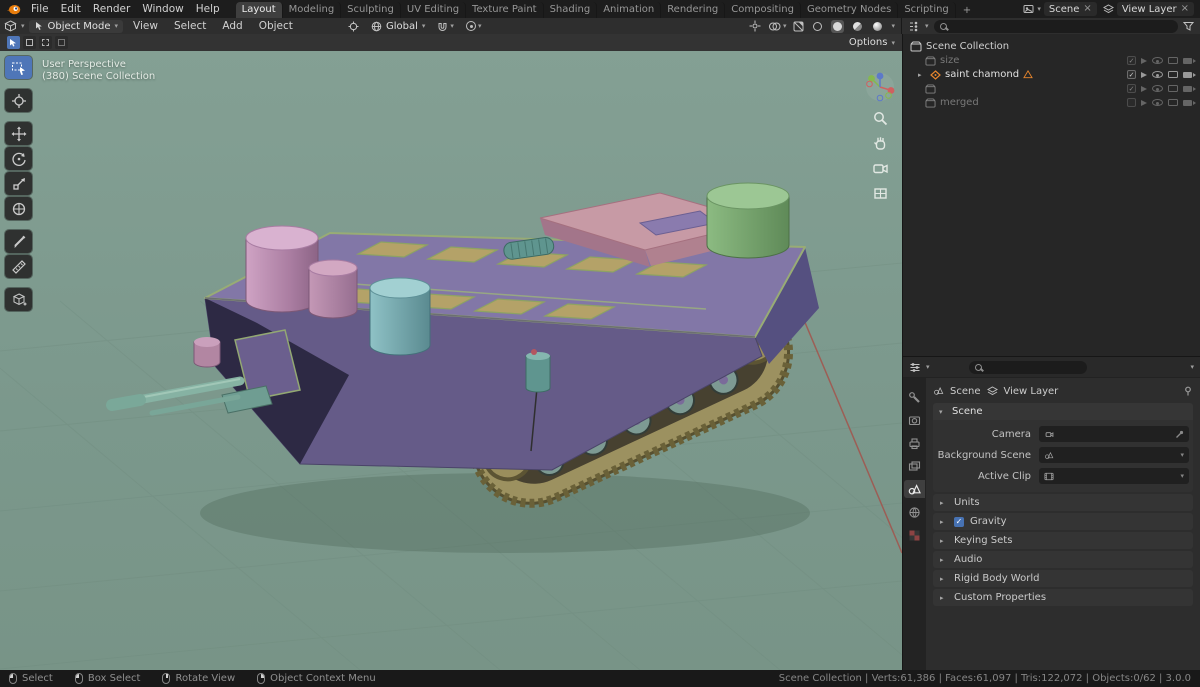 The height and width of the screenshot is (687, 1200). I want to click on eyedropper-icon, so click(1179, 434).